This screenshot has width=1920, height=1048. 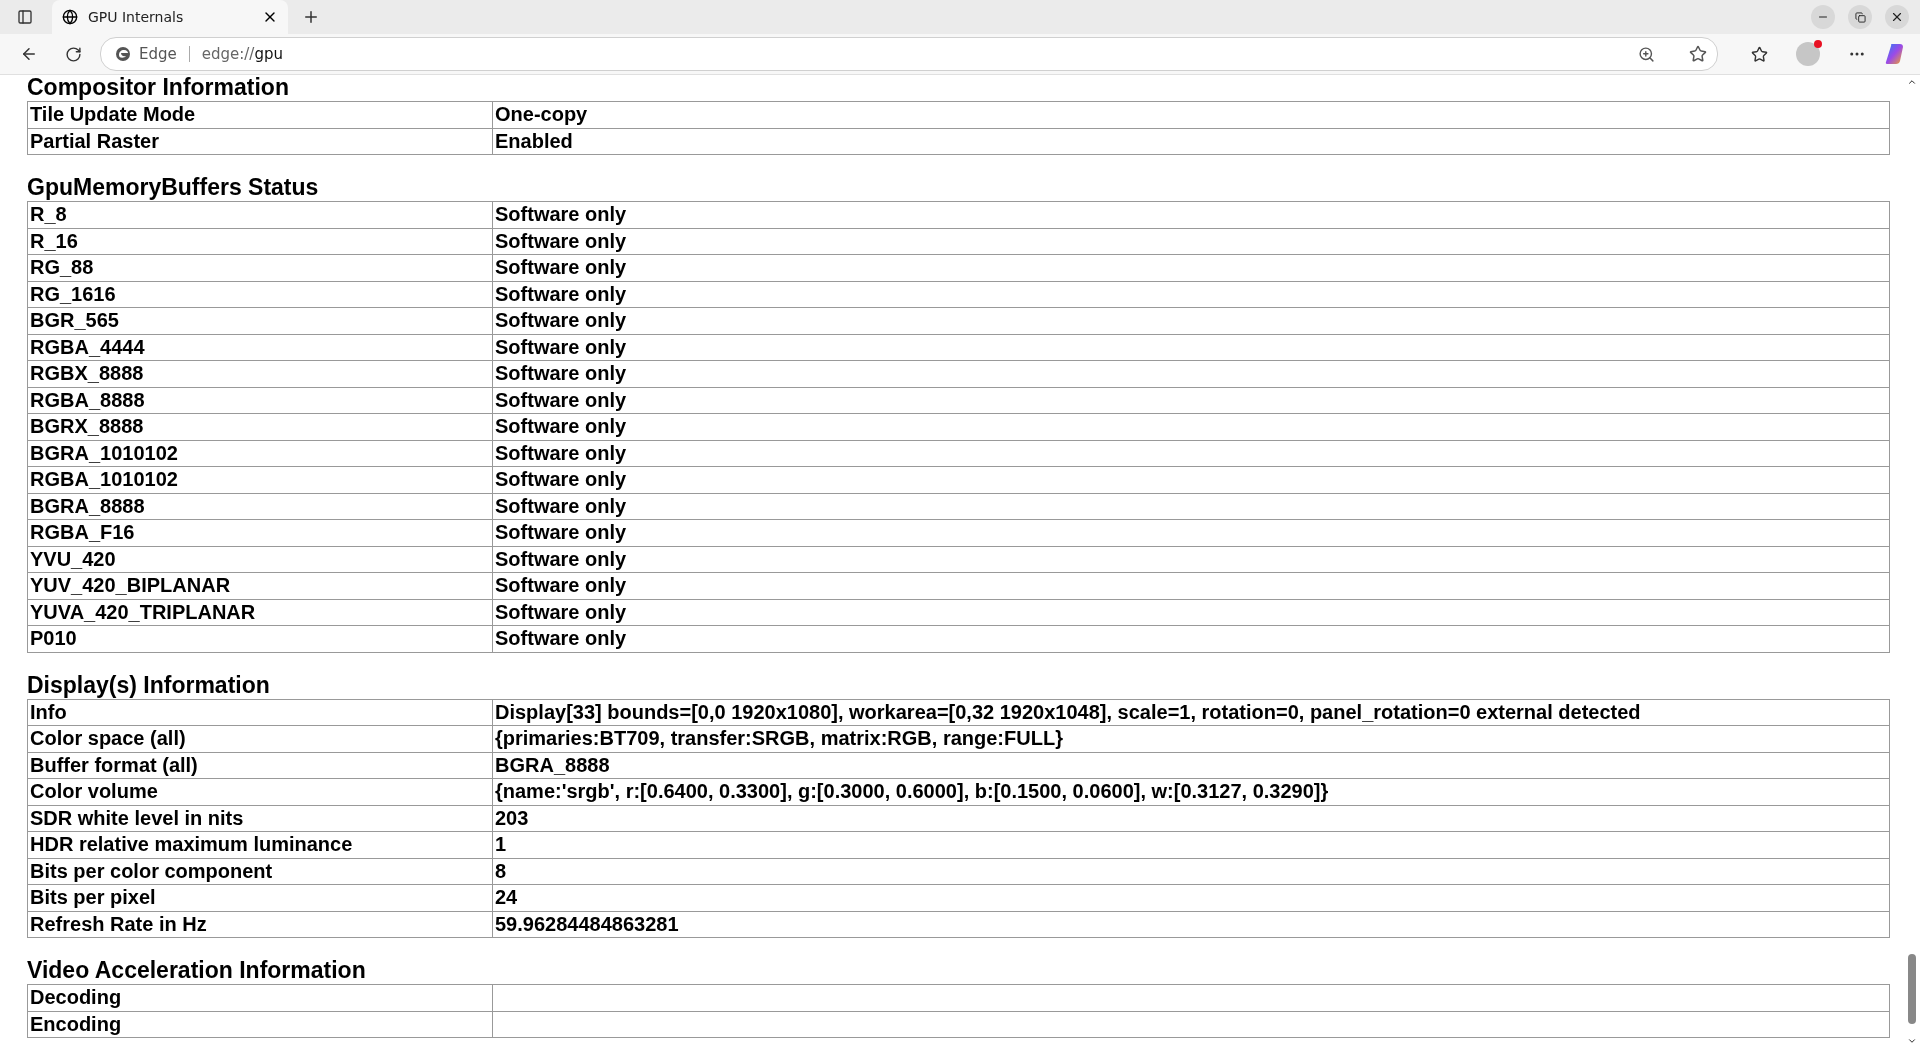 I want to click on label-cell: RGBA_4444, so click(x=260, y=347).